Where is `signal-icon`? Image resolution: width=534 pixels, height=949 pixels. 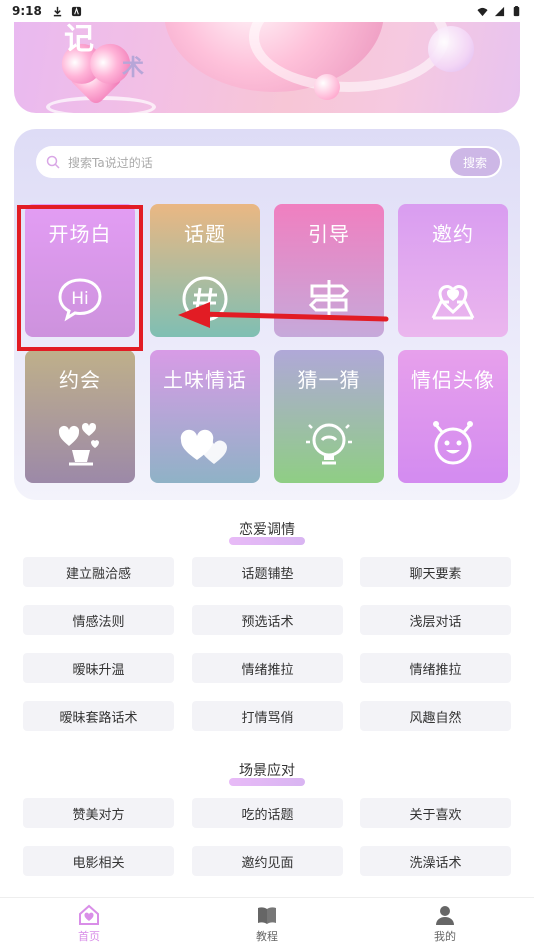
signal-icon is located at coordinates (499, 11).